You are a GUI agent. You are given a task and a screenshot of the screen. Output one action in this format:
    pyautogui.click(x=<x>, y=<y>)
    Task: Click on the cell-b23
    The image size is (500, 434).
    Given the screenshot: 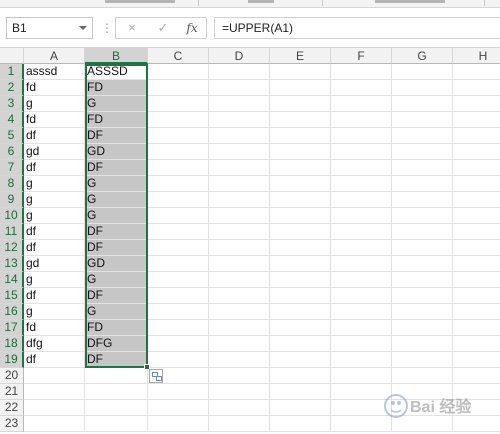 What is the action you would take?
    pyautogui.click(x=116, y=424)
    